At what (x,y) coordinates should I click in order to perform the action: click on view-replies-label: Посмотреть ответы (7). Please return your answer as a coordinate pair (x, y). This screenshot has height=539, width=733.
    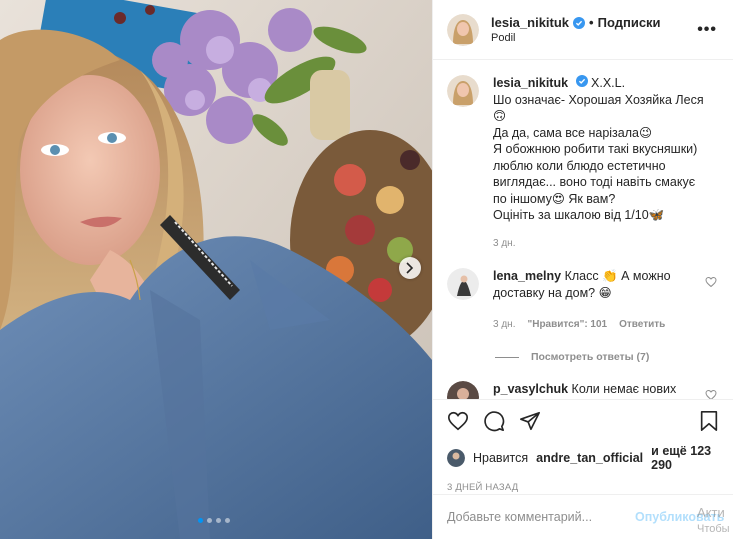
    Looking at the image, I should click on (590, 357).